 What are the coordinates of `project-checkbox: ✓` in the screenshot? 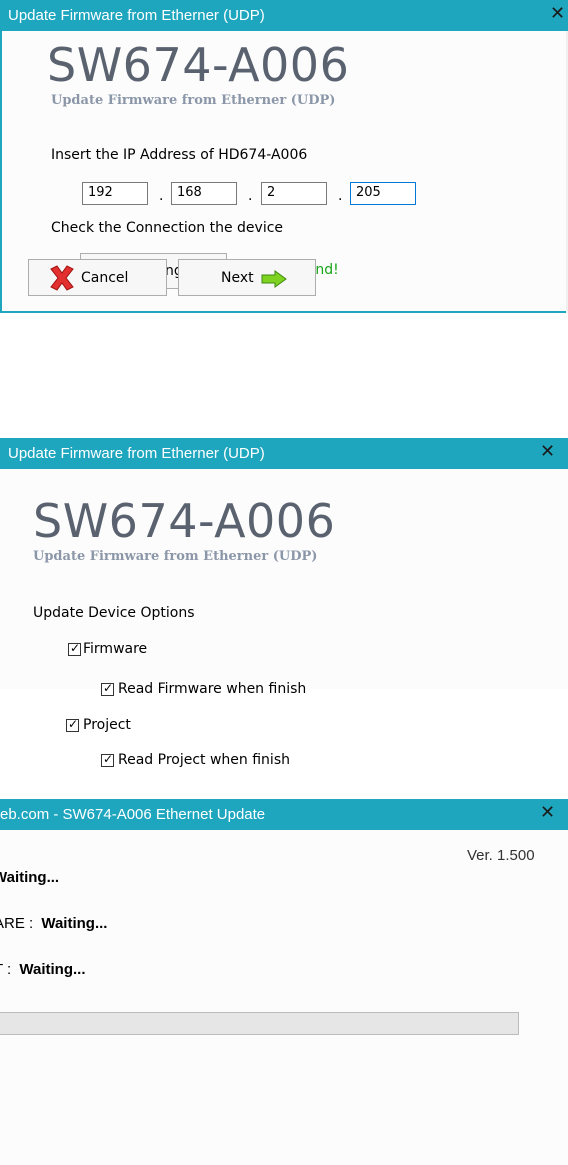 It's located at (72, 724).